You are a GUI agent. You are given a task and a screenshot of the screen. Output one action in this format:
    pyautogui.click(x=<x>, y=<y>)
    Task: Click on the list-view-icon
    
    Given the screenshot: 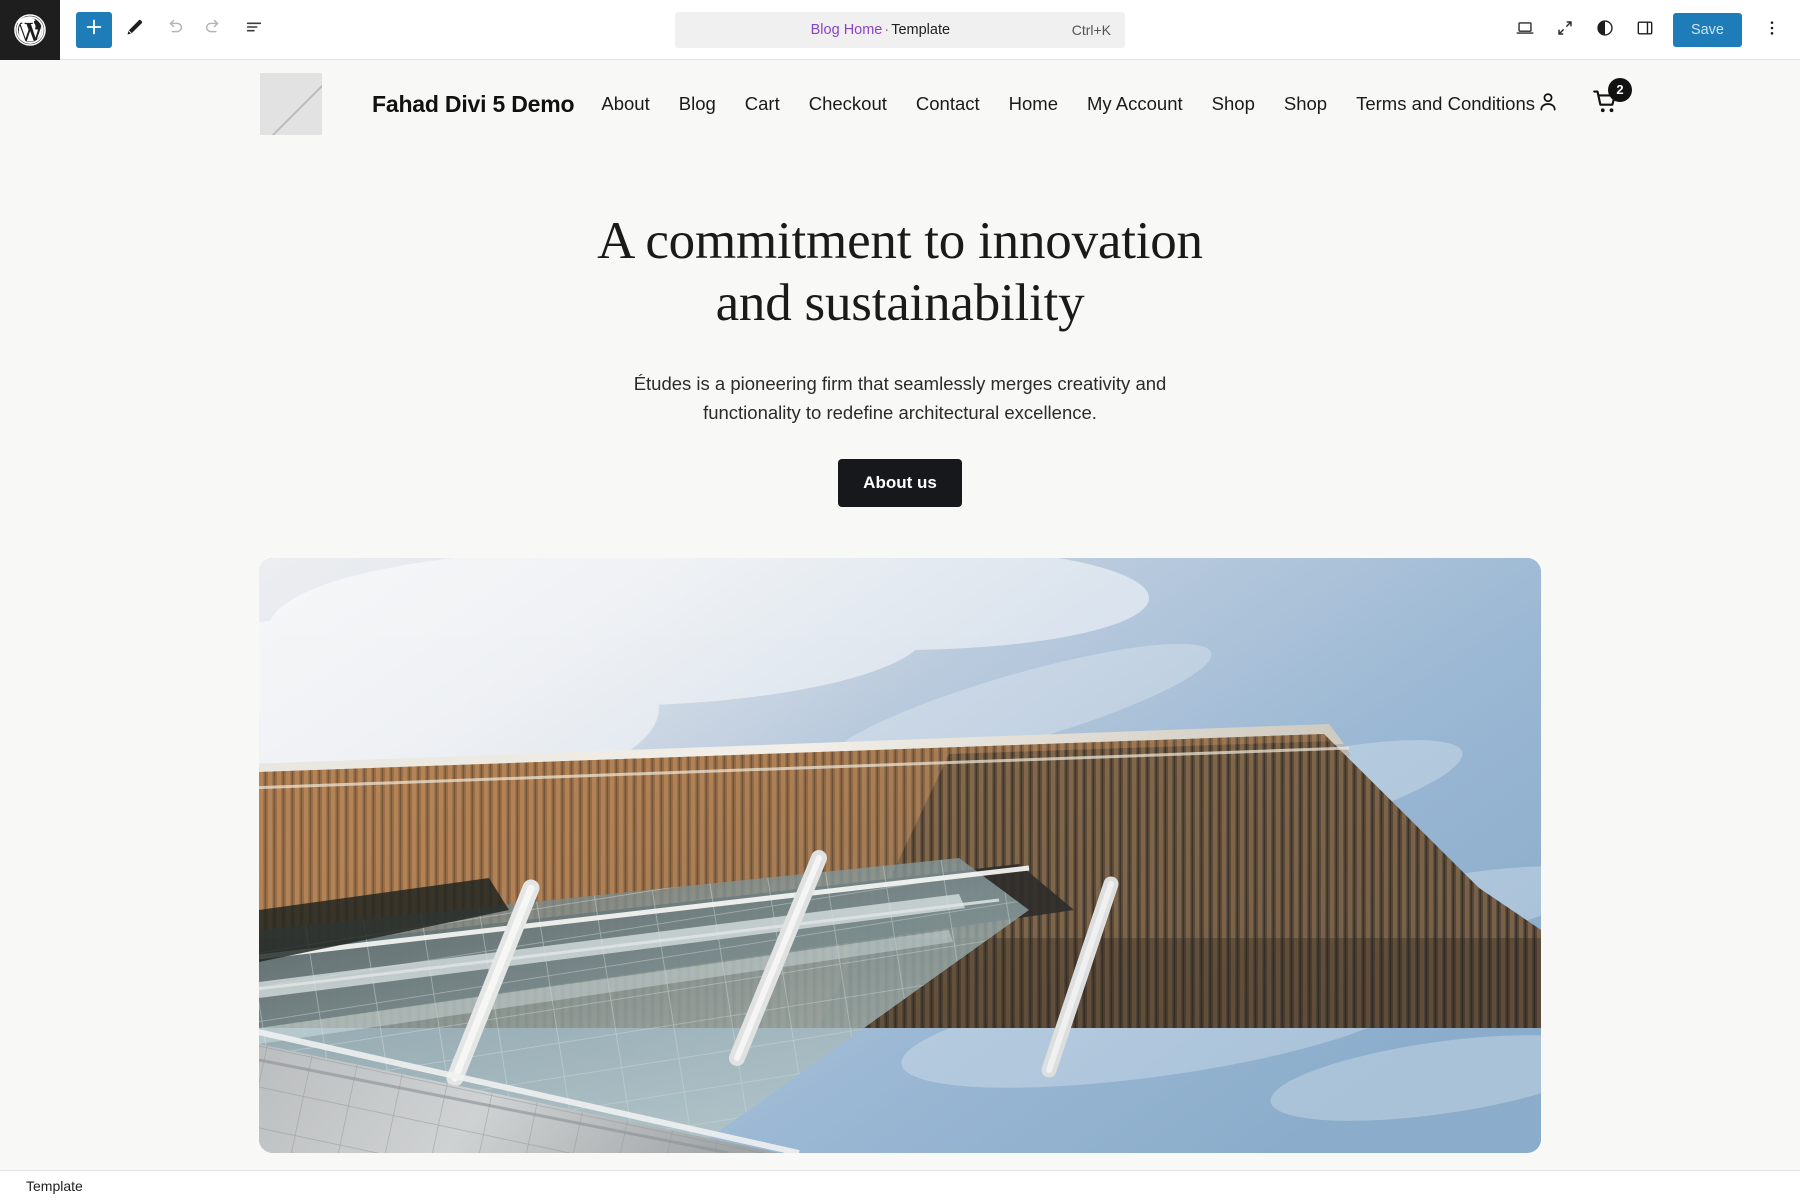 What is the action you would take?
    pyautogui.click(x=254, y=29)
    